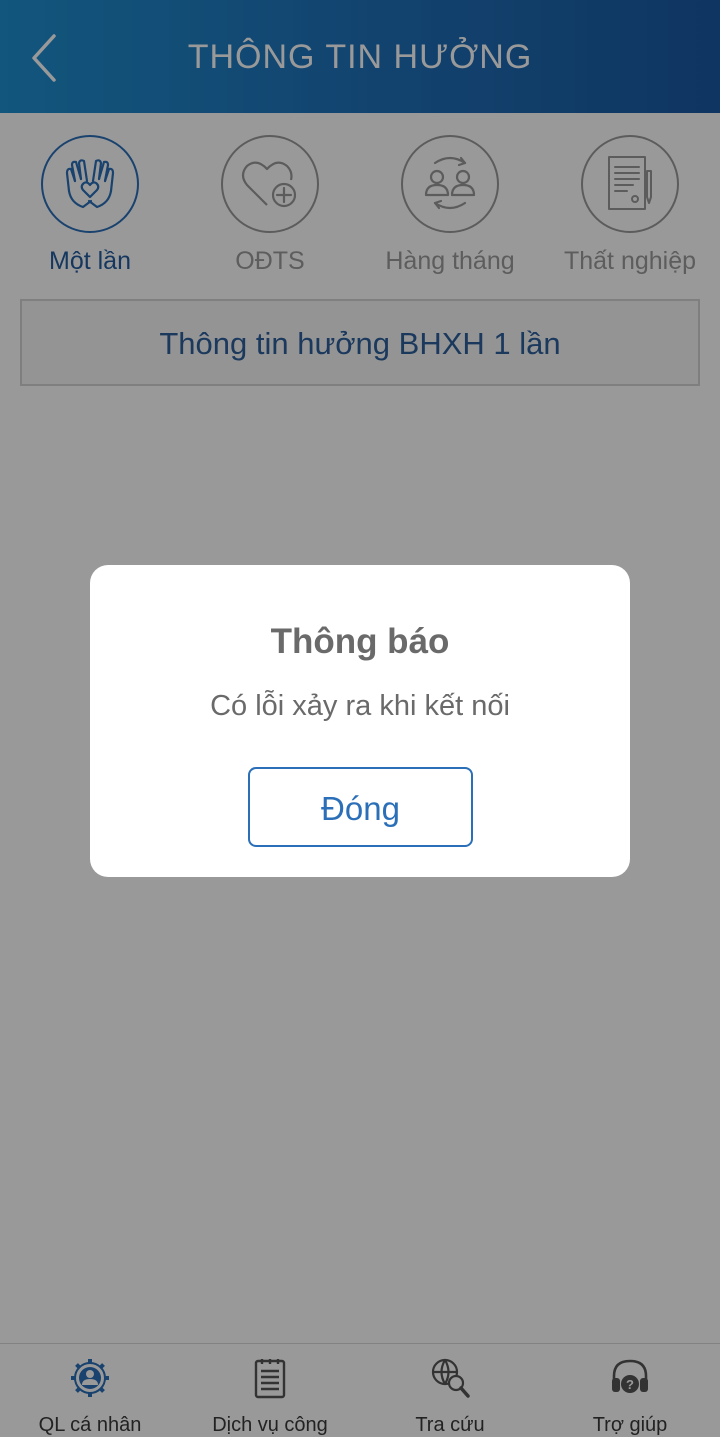 This screenshot has height=1437, width=720. I want to click on close-button-label: Đóng, so click(360, 808).